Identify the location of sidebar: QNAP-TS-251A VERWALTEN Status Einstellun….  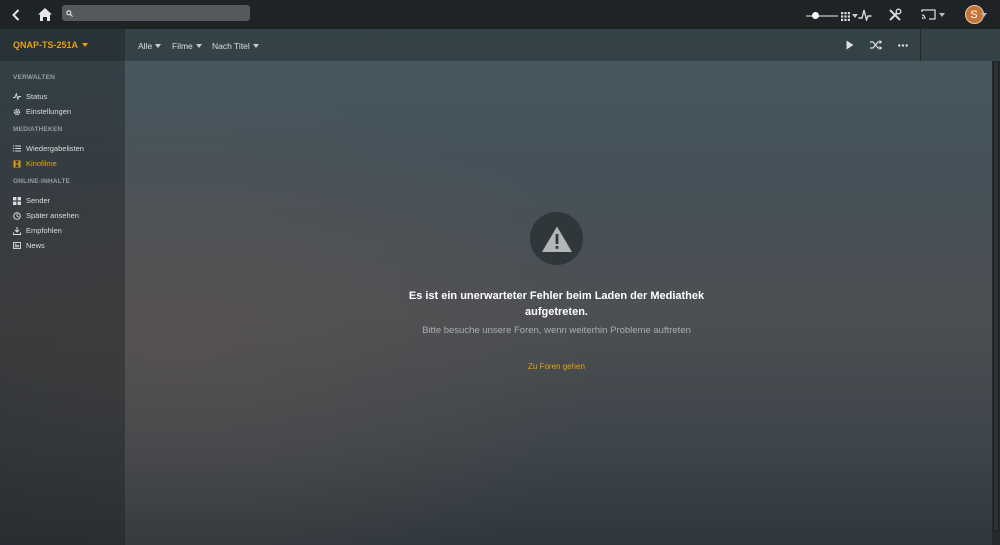
(62, 287).